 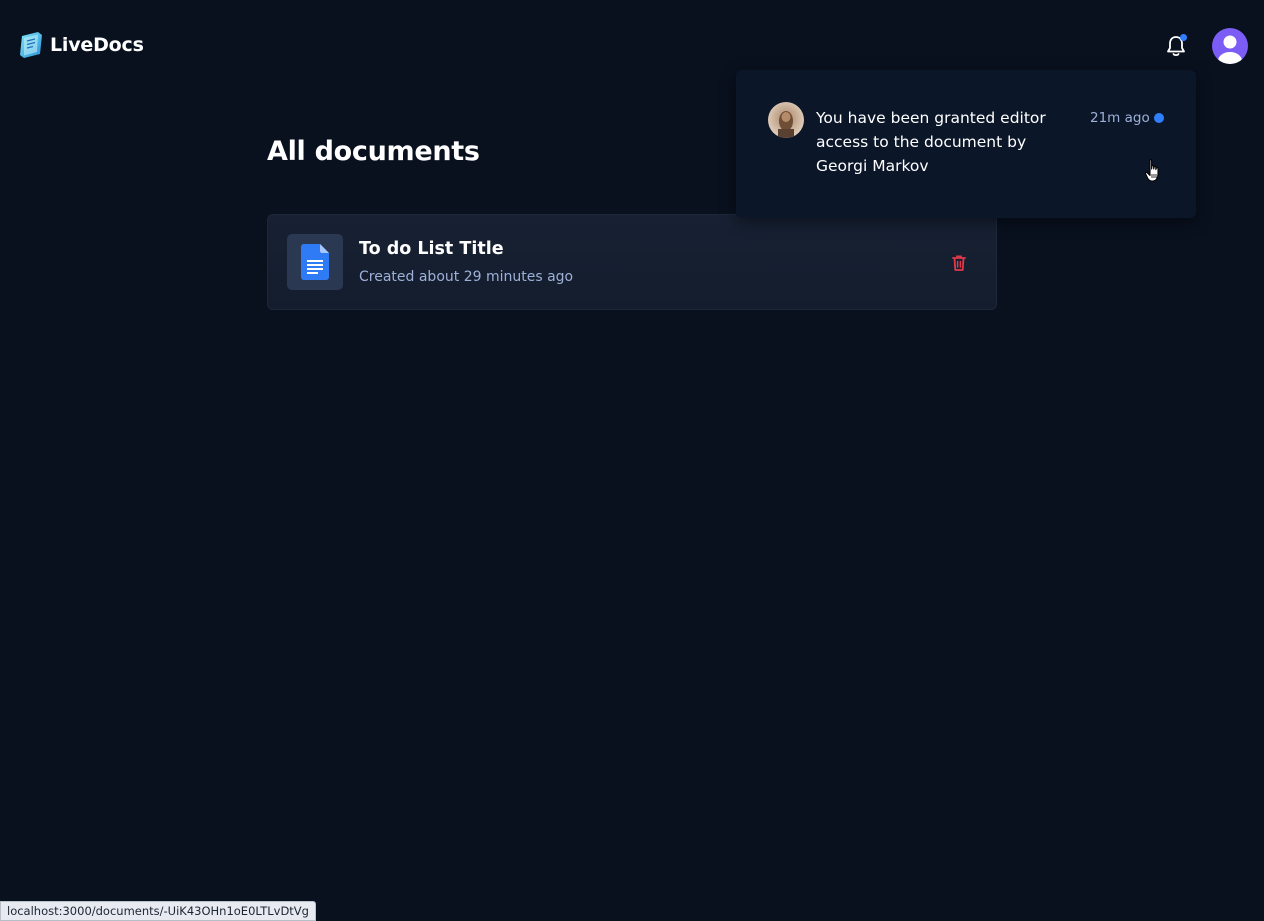 I want to click on delete-document-button, so click(x=959, y=263).